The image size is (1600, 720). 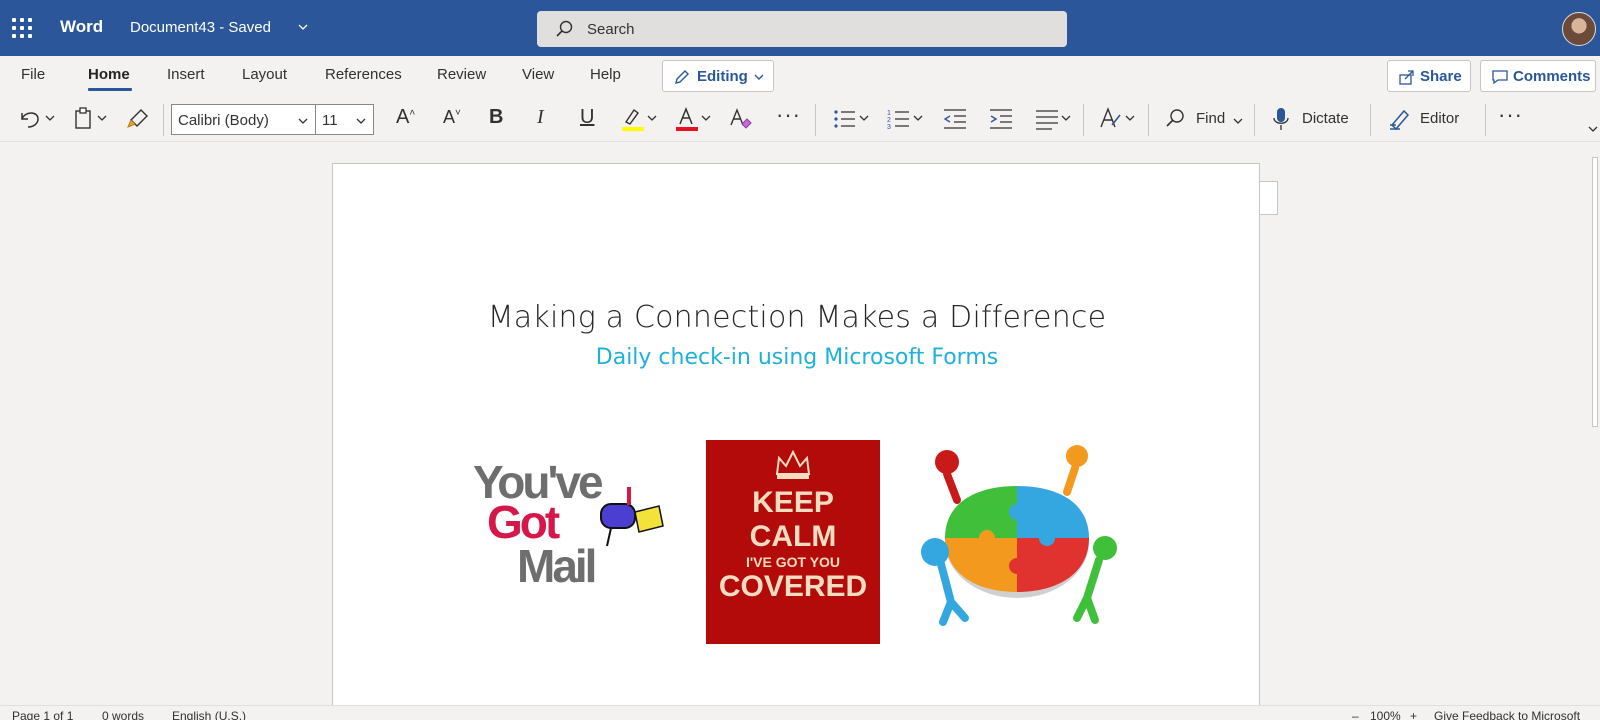 I want to click on font-size-value: 11, so click(x=330, y=120).